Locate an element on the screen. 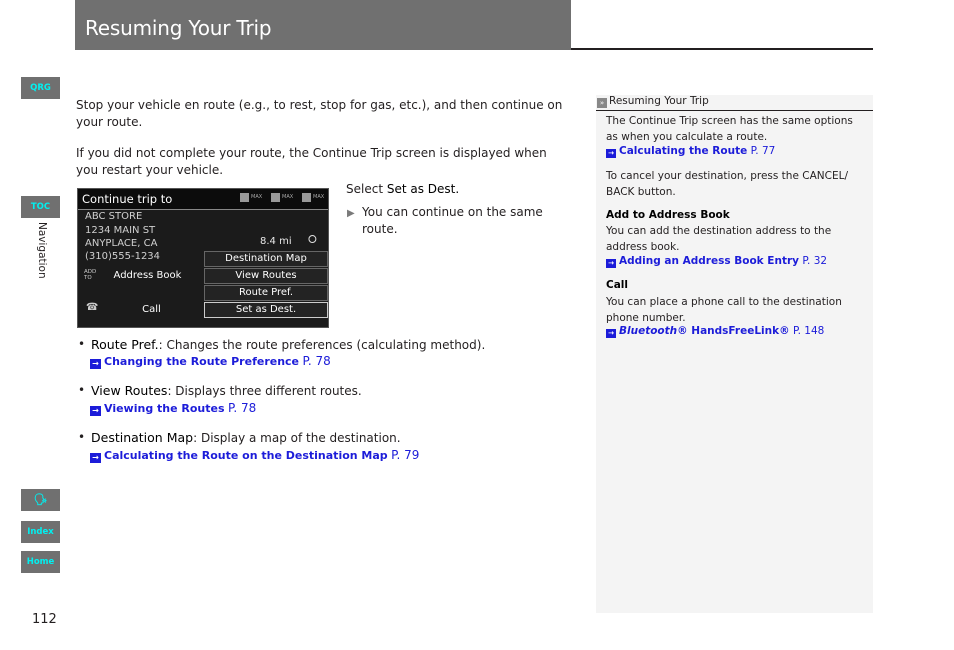  link-text: Changing the Route Preference is located at coordinates (201, 361).